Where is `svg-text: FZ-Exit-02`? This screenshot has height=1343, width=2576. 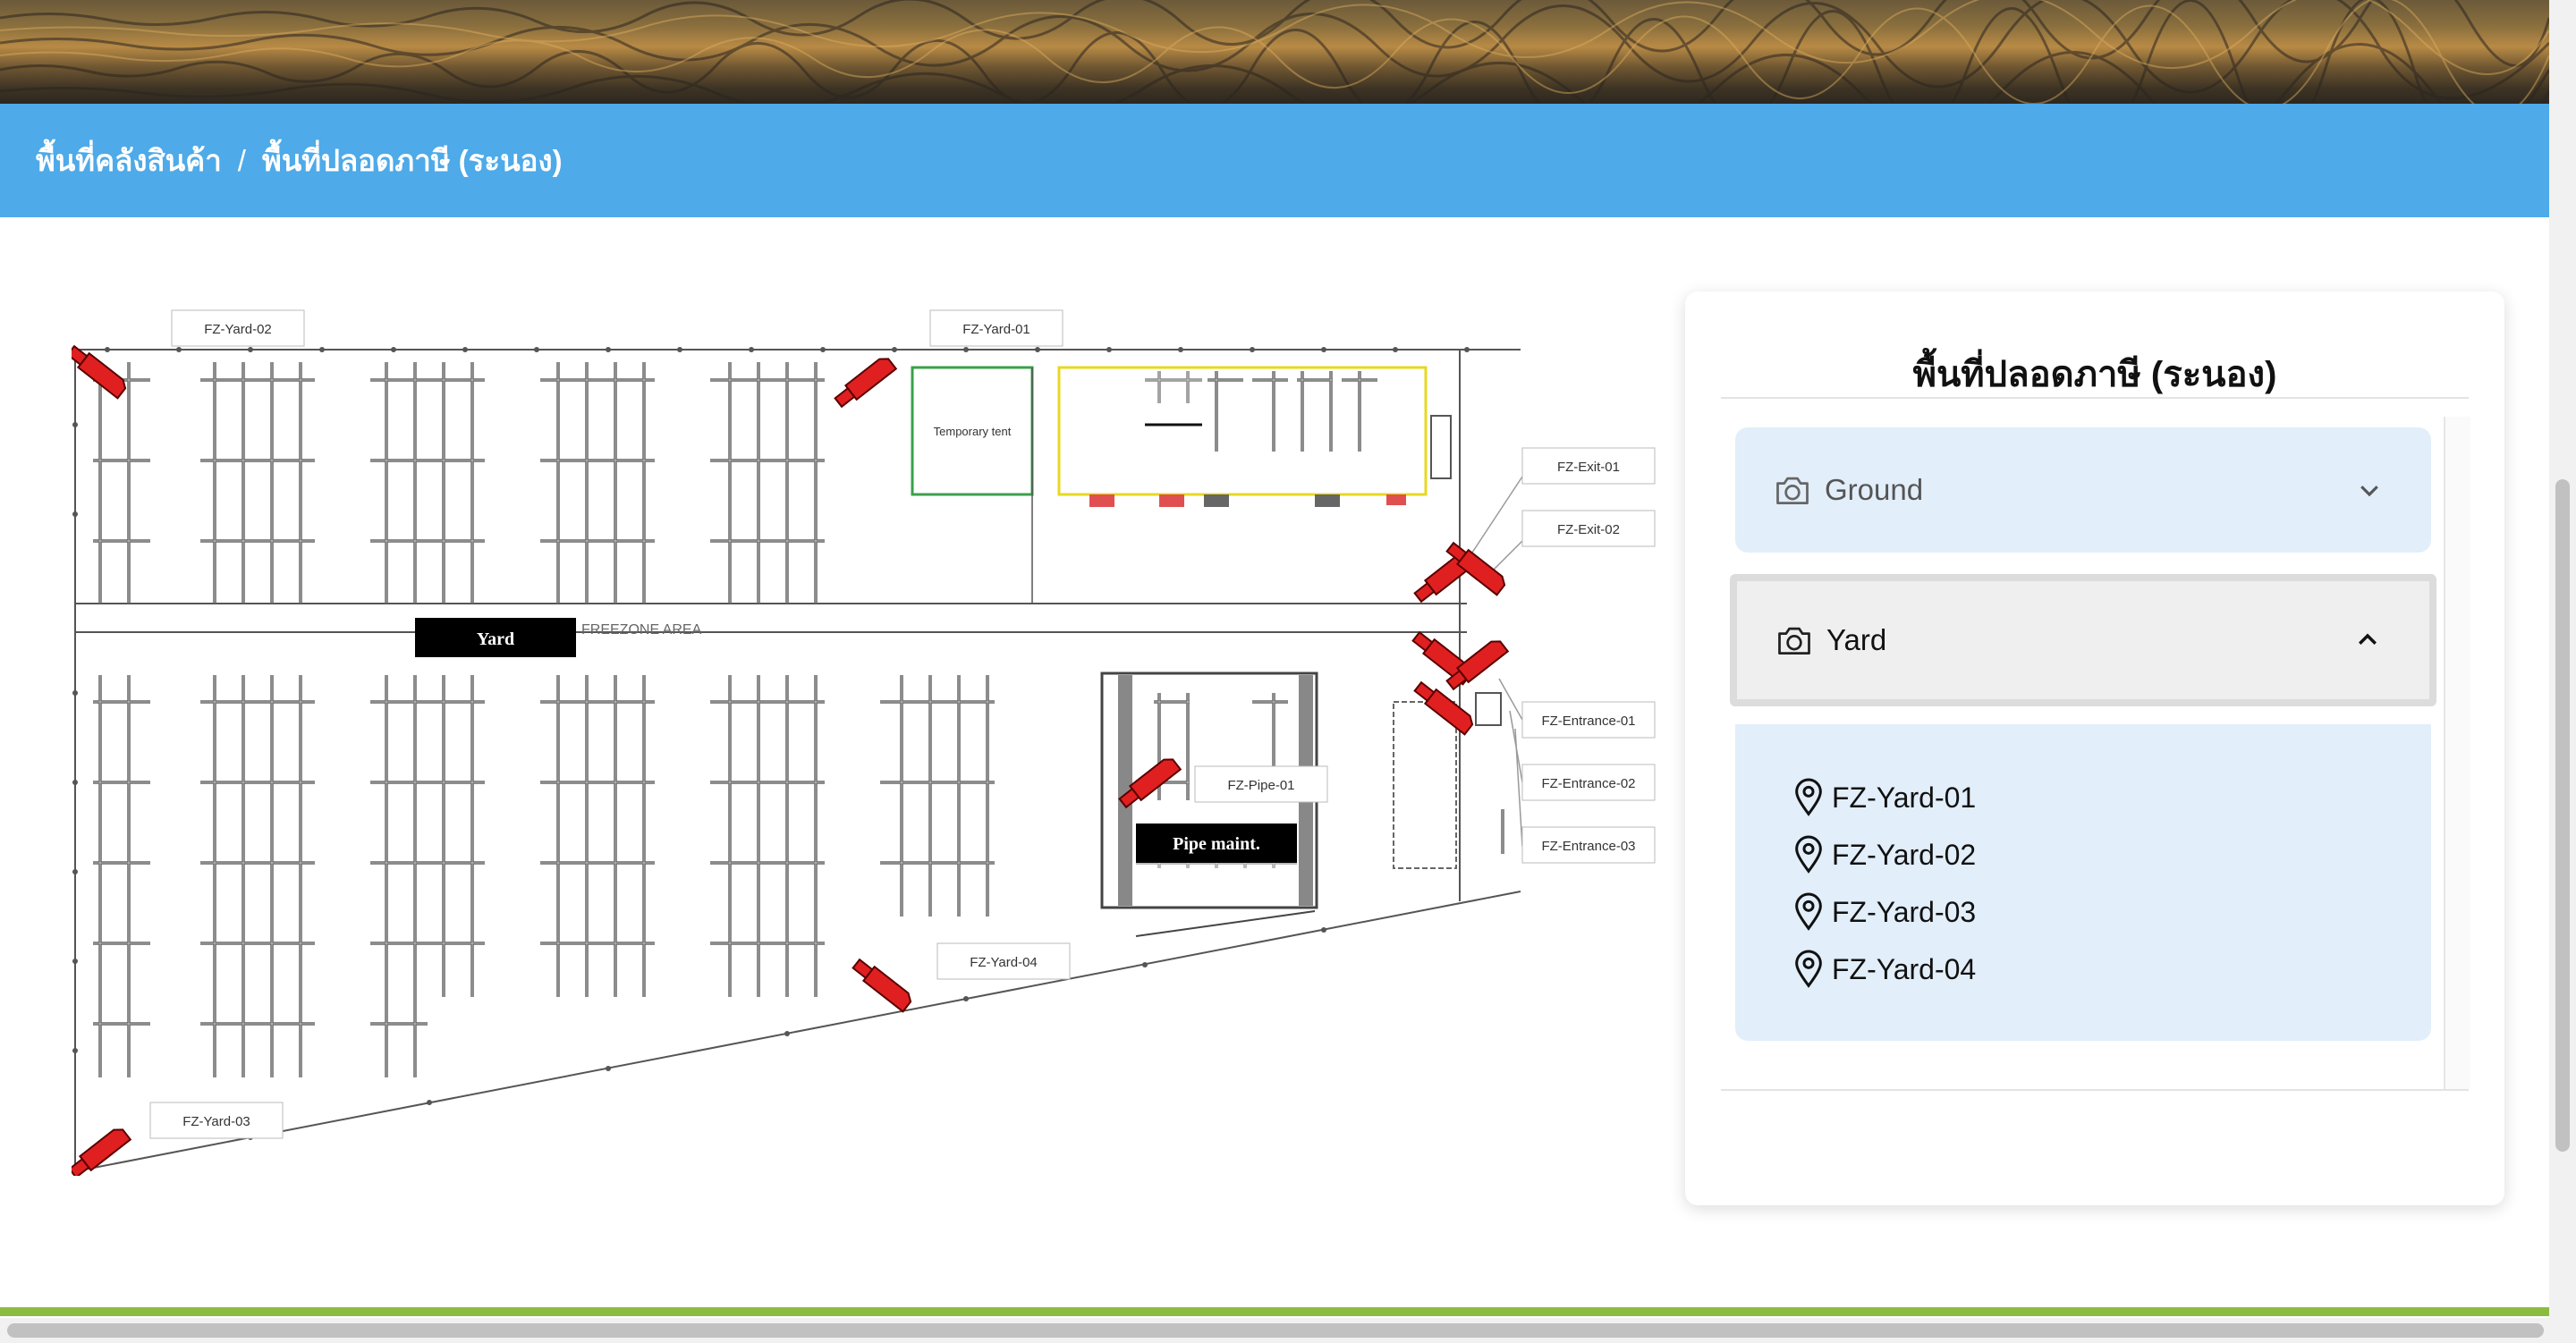 svg-text: FZ-Exit-02 is located at coordinates (1588, 529).